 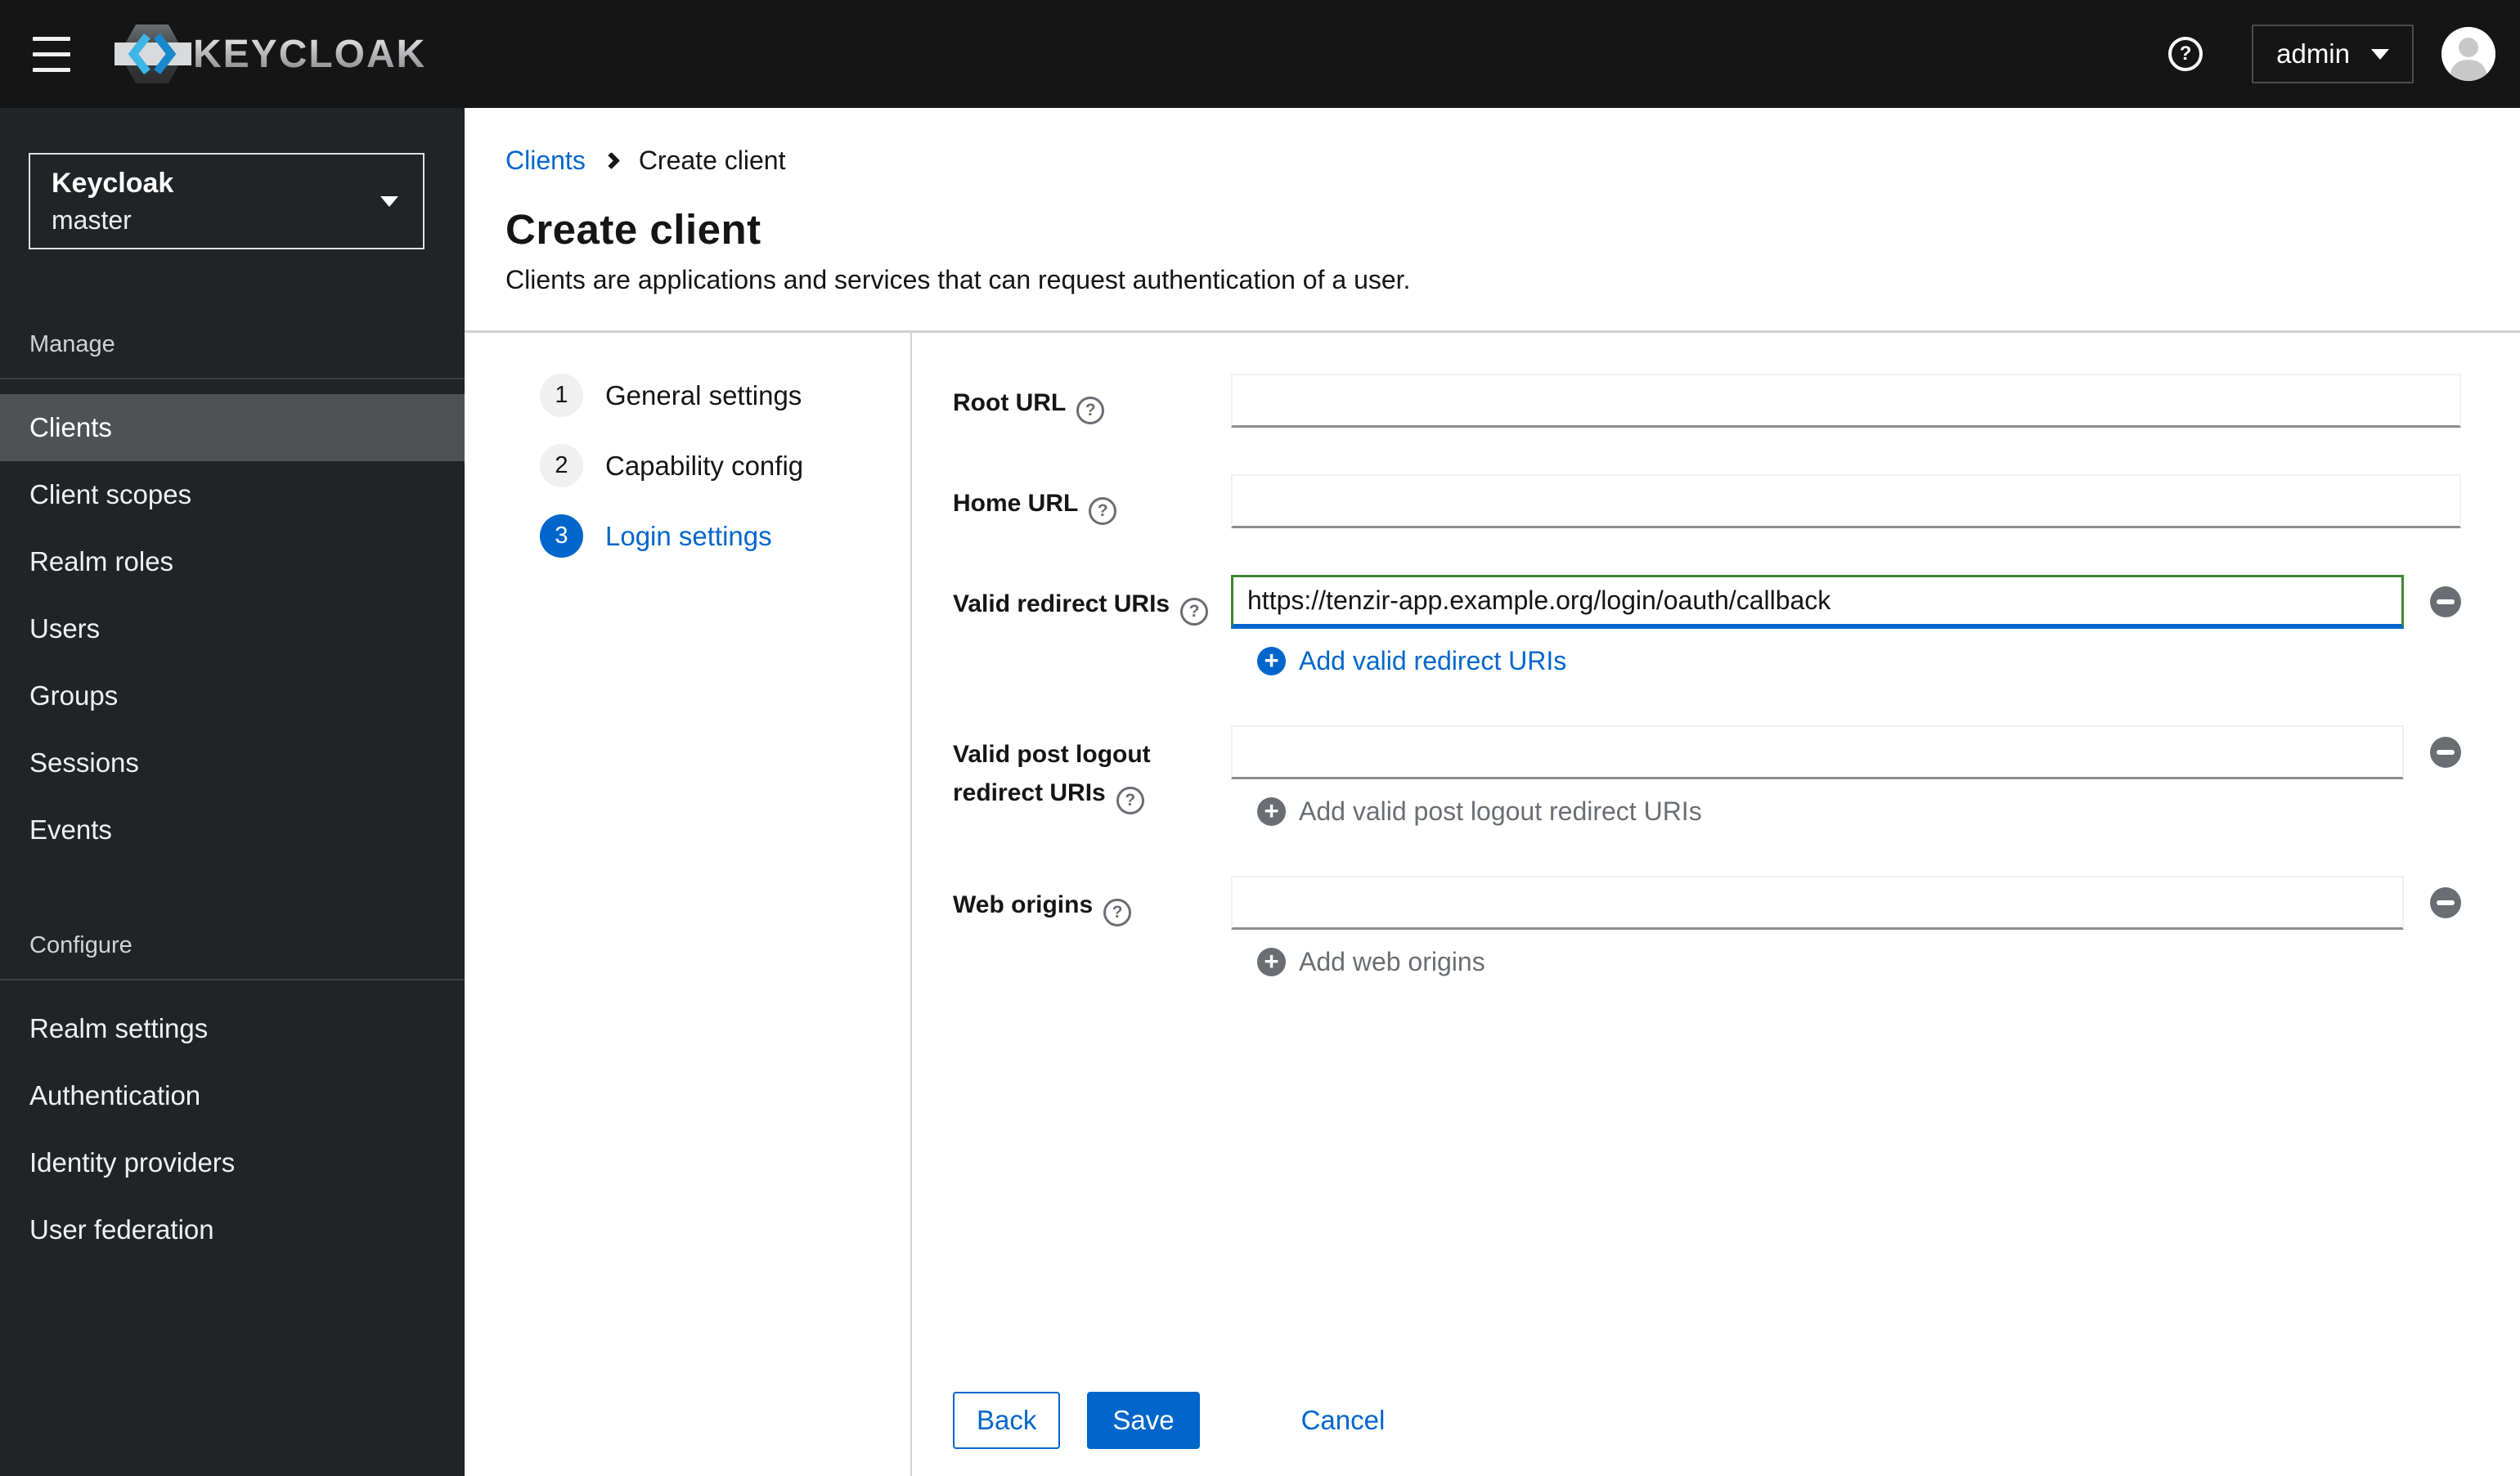 I want to click on avatar-icon, so click(x=2468, y=54).